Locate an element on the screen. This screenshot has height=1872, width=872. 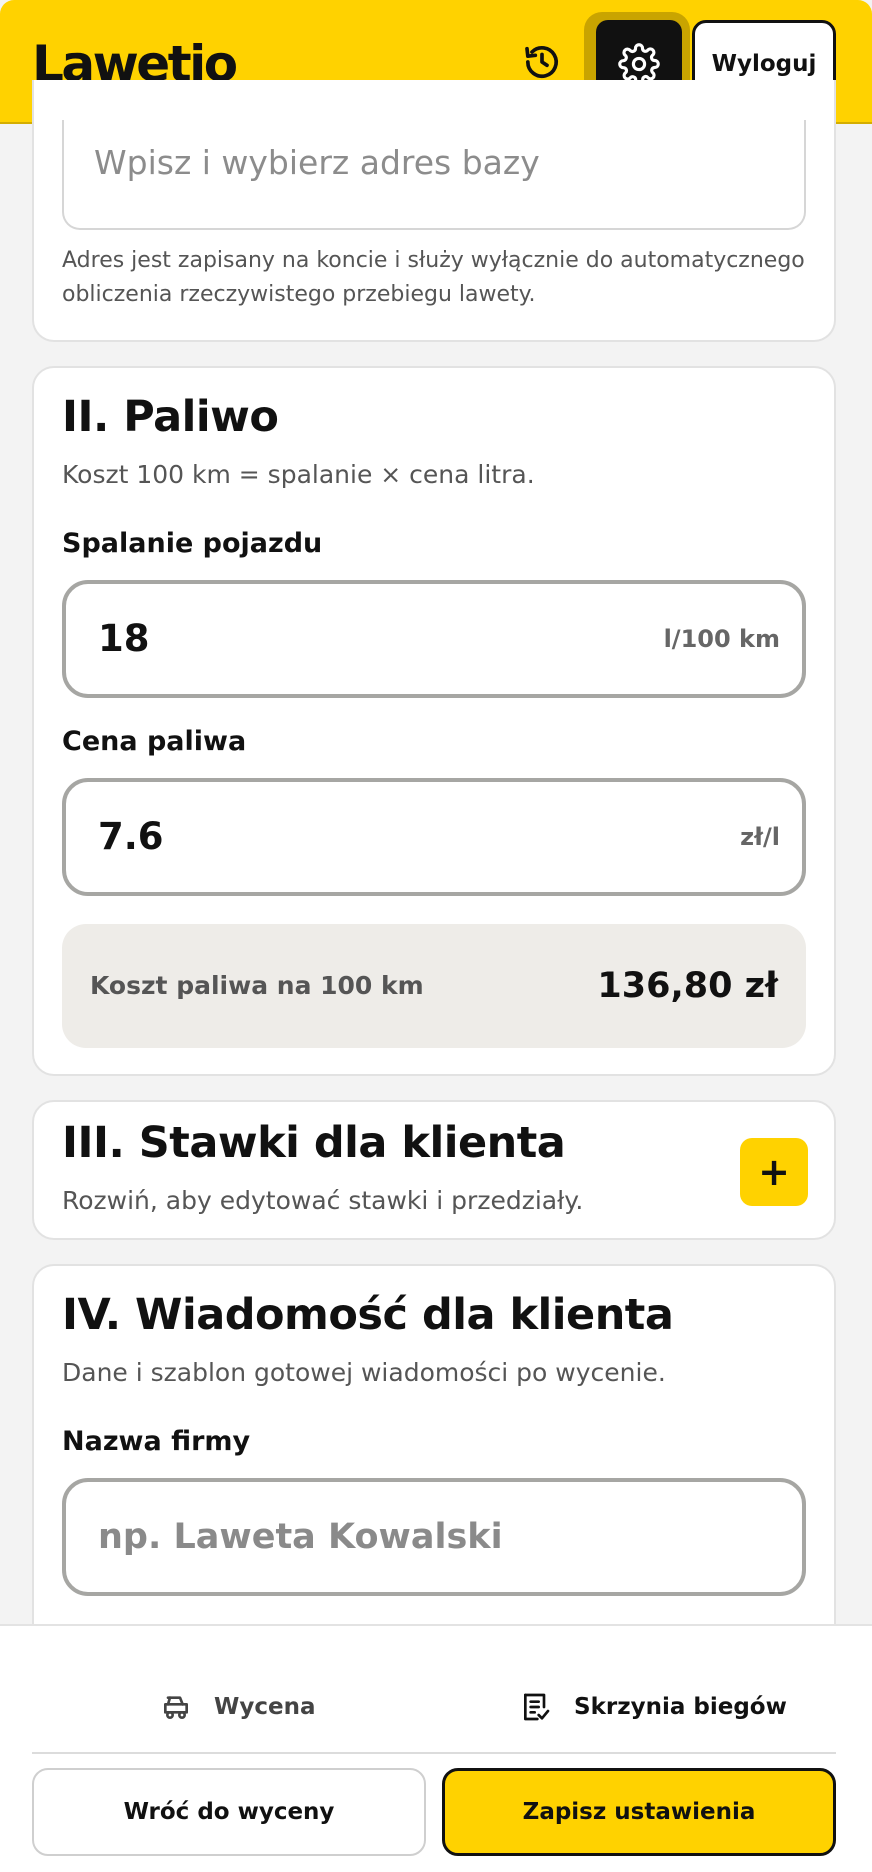
company-name-label: Nazwa firmy is located at coordinates (156, 1441).